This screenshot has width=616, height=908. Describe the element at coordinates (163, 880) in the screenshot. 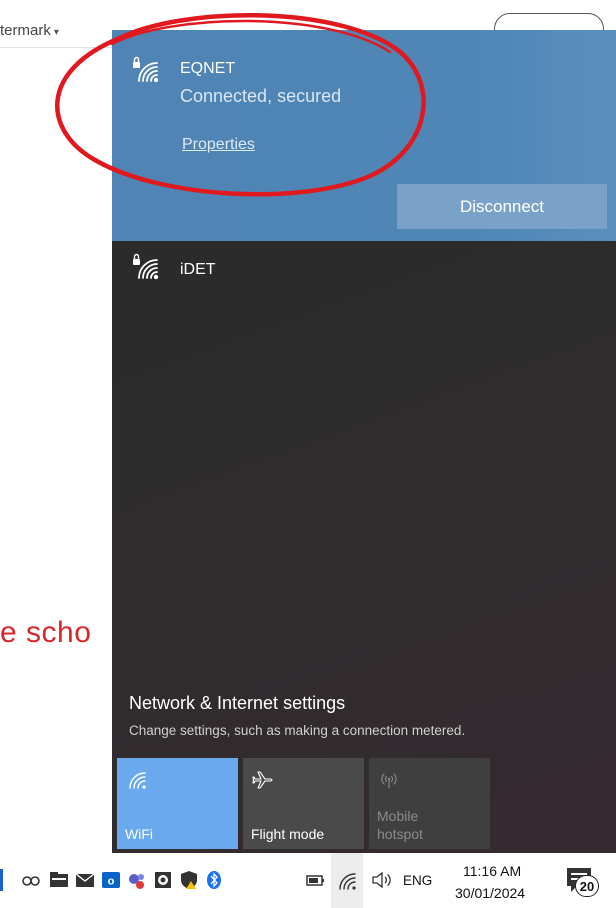

I see `calculator-icon` at that location.